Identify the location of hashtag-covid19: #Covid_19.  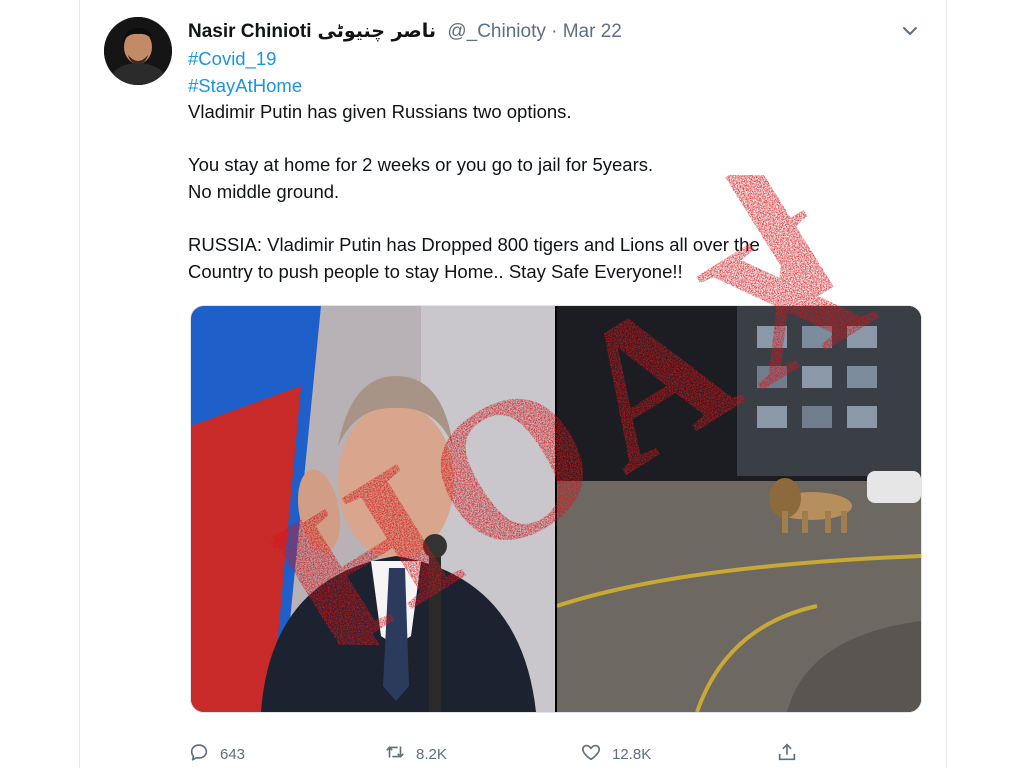
(232, 58).